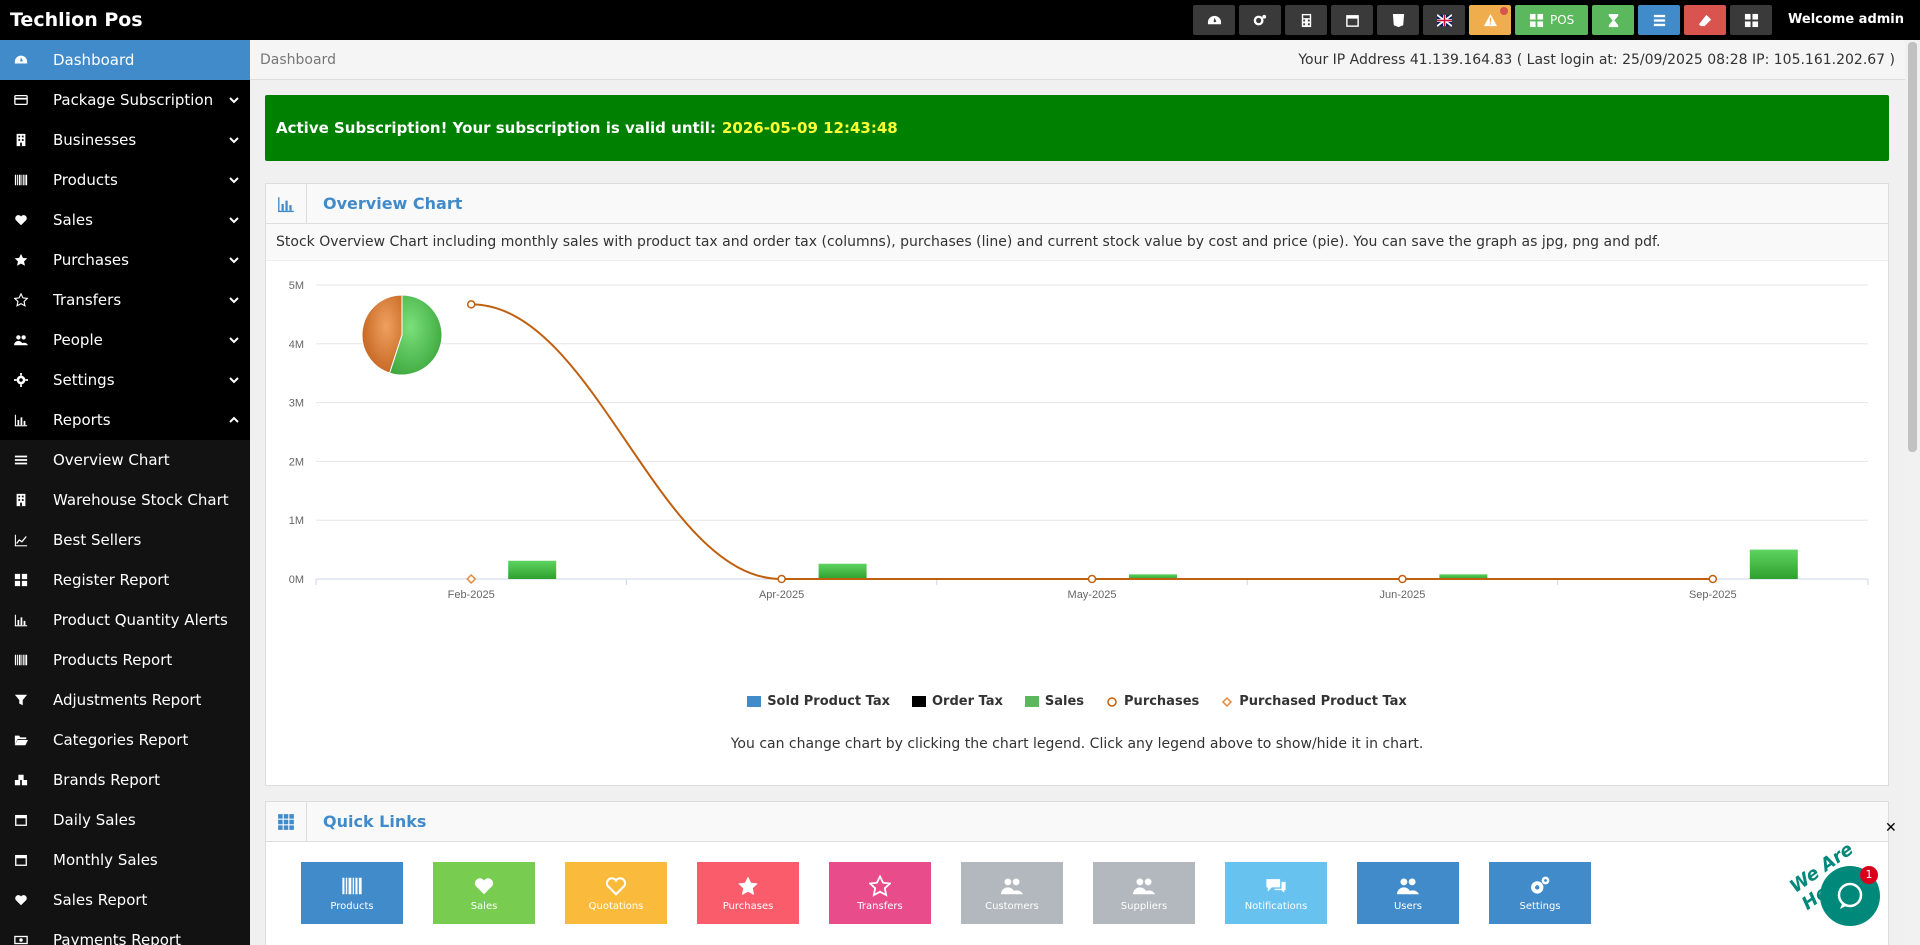 This screenshot has height=945, width=1920. I want to click on sidebar-item-sales: Sales, so click(125, 220).